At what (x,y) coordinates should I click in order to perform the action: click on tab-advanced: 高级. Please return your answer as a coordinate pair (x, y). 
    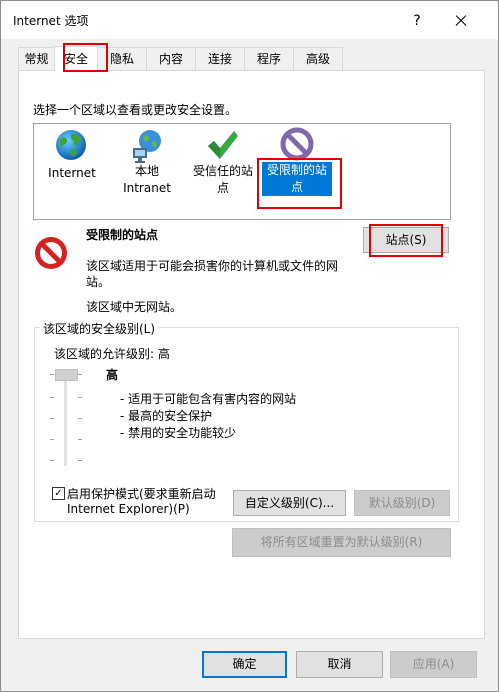
    Looking at the image, I should click on (318, 58).